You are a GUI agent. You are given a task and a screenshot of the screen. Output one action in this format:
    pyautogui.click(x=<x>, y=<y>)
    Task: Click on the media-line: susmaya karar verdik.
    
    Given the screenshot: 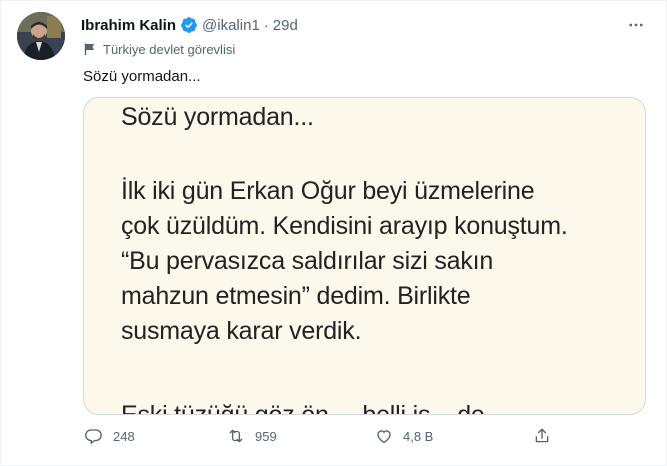 What is the action you would take?
    pyautogui.click(x=241, y=331)
    